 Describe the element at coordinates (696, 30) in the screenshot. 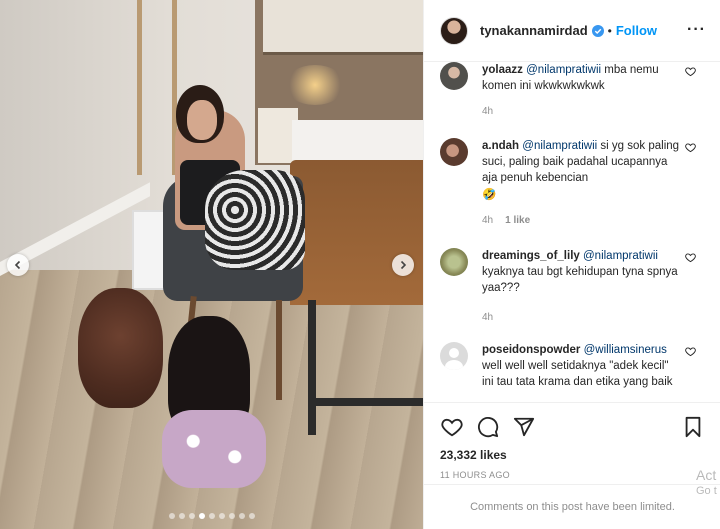

I see `more-options-icon: ···` at that location.